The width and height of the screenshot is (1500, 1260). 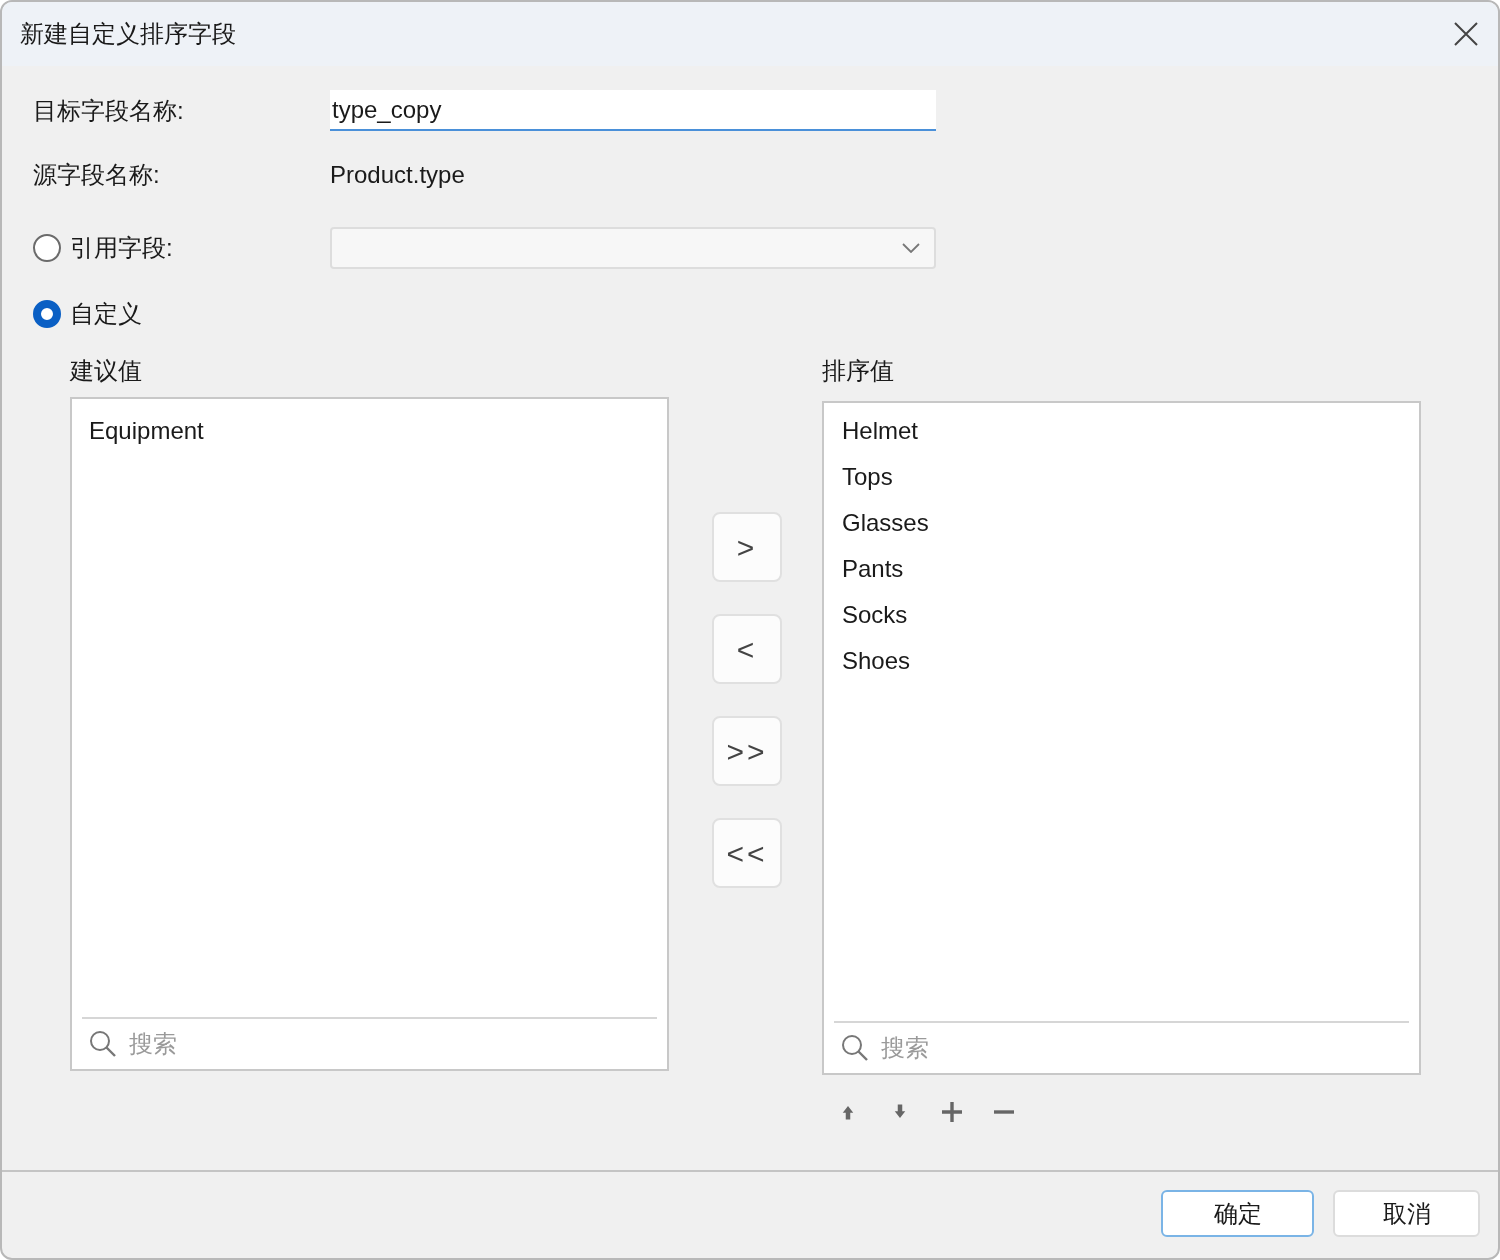 What do you see at coordinates (952, 1112) in the screenshot?
I see `plus-icon` at bounding box center [952, 1112].